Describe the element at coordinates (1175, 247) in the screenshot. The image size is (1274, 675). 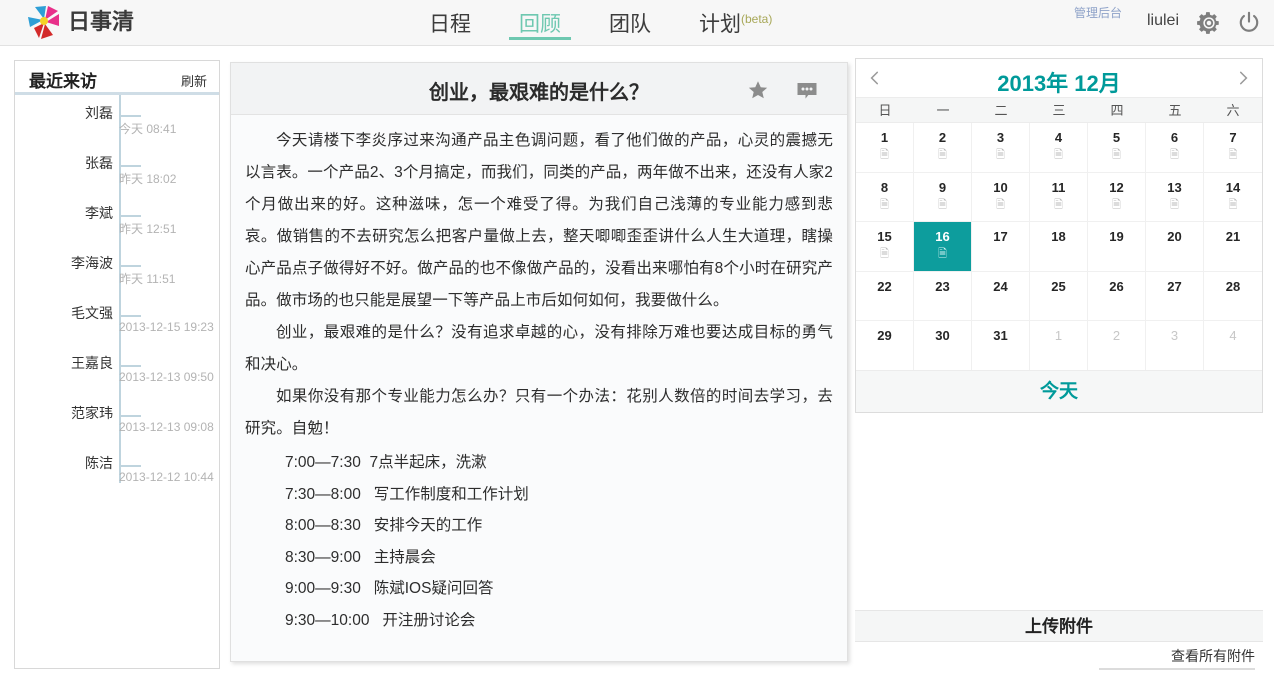
I see `calendar-day: 20` at that location.